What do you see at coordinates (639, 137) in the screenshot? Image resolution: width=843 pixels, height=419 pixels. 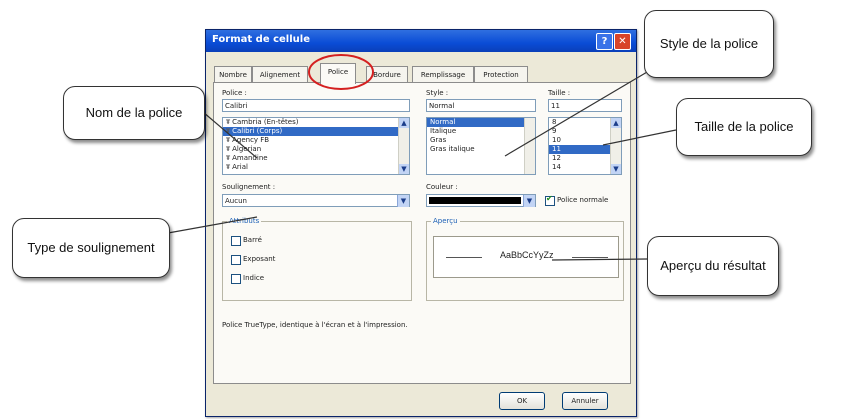 I see `leader-font-size` at bounding box center [639, 137].